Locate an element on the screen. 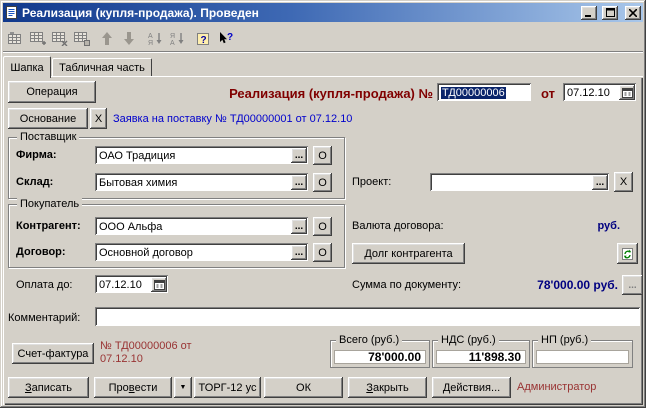 Image resolution: width=646 pixels, height=408 pixels. contract-value: Основной договор is located at coordinates (146, 252).